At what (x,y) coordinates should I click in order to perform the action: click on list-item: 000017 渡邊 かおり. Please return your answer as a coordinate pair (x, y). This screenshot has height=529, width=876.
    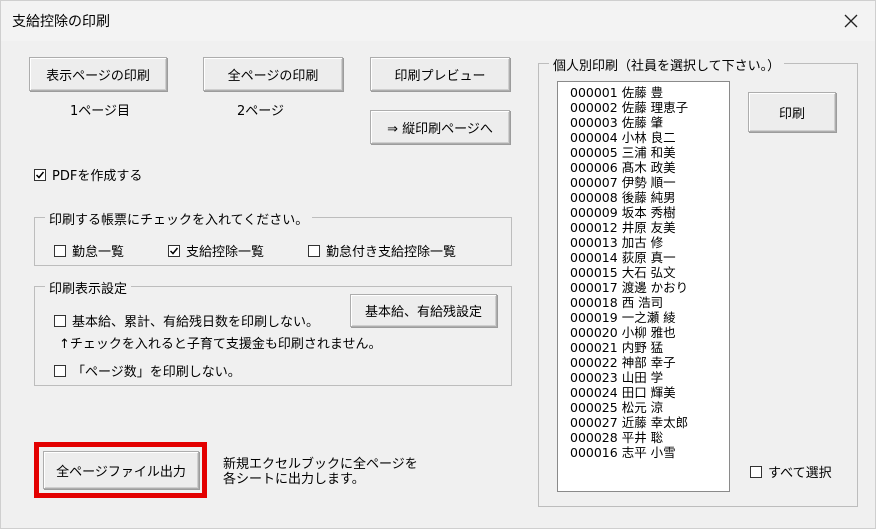
    Looking at the image, I should click on (649, 287).